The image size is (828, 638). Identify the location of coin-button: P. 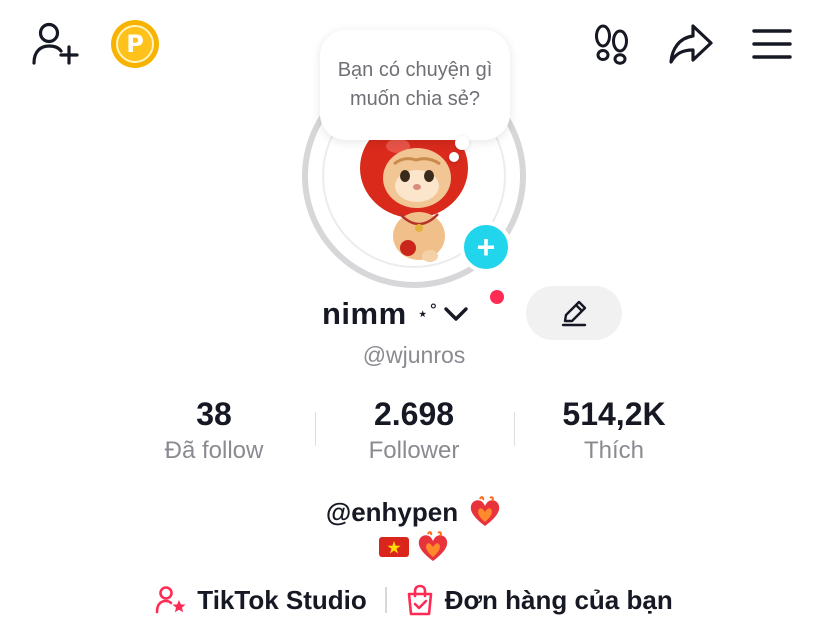
(135, 44).